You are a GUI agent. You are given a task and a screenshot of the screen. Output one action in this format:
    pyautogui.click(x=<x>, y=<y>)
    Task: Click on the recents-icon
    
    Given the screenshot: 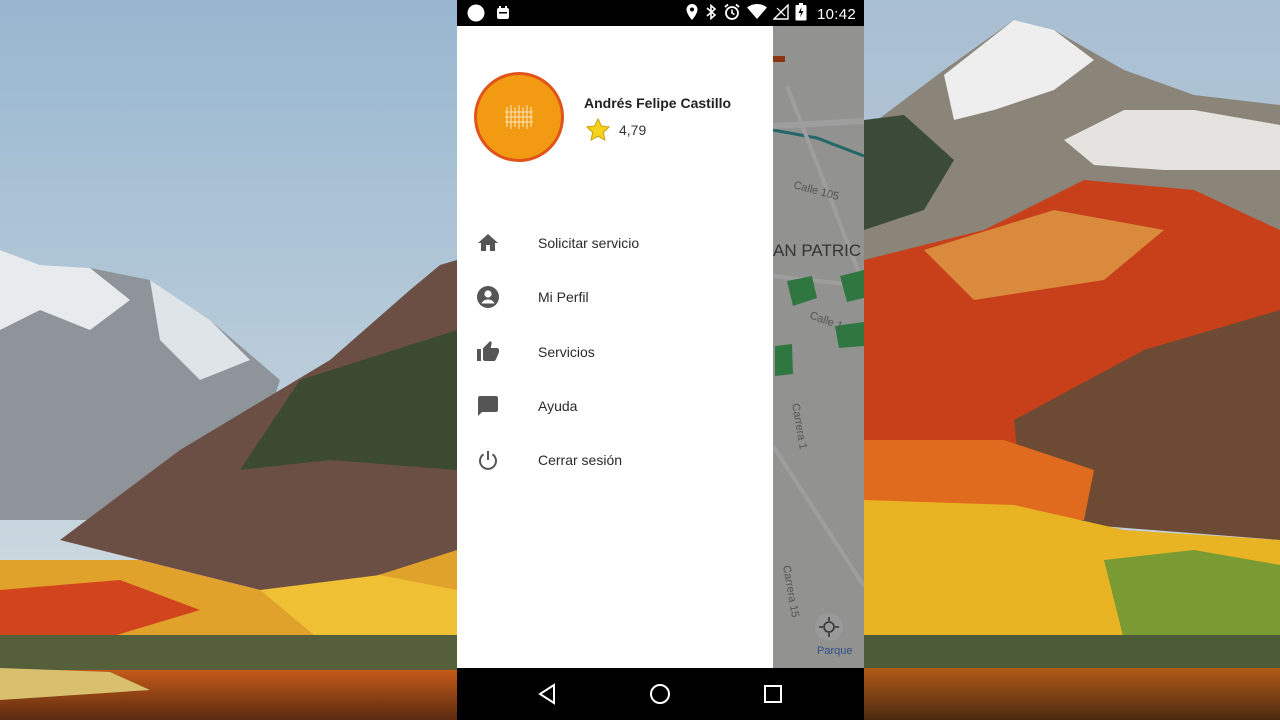 What is the action you would take?
    pyautogui.click(x=773, y=694)
    